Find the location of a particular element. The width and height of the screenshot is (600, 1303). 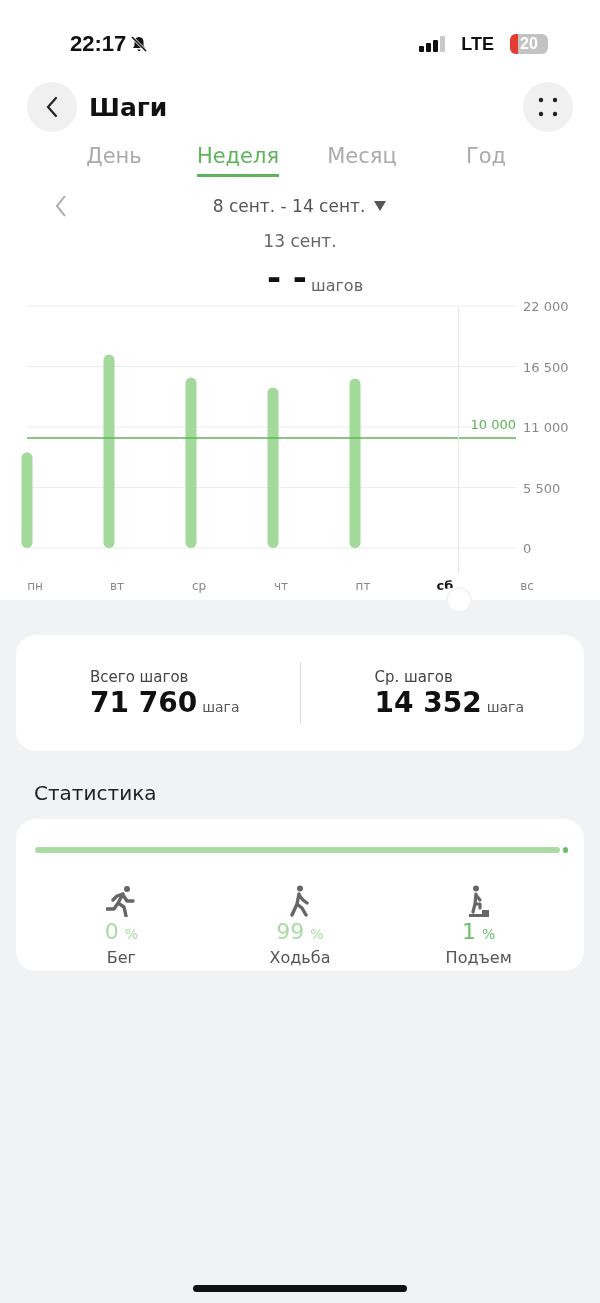

day-label: пн is located at coordinates (35, 586).